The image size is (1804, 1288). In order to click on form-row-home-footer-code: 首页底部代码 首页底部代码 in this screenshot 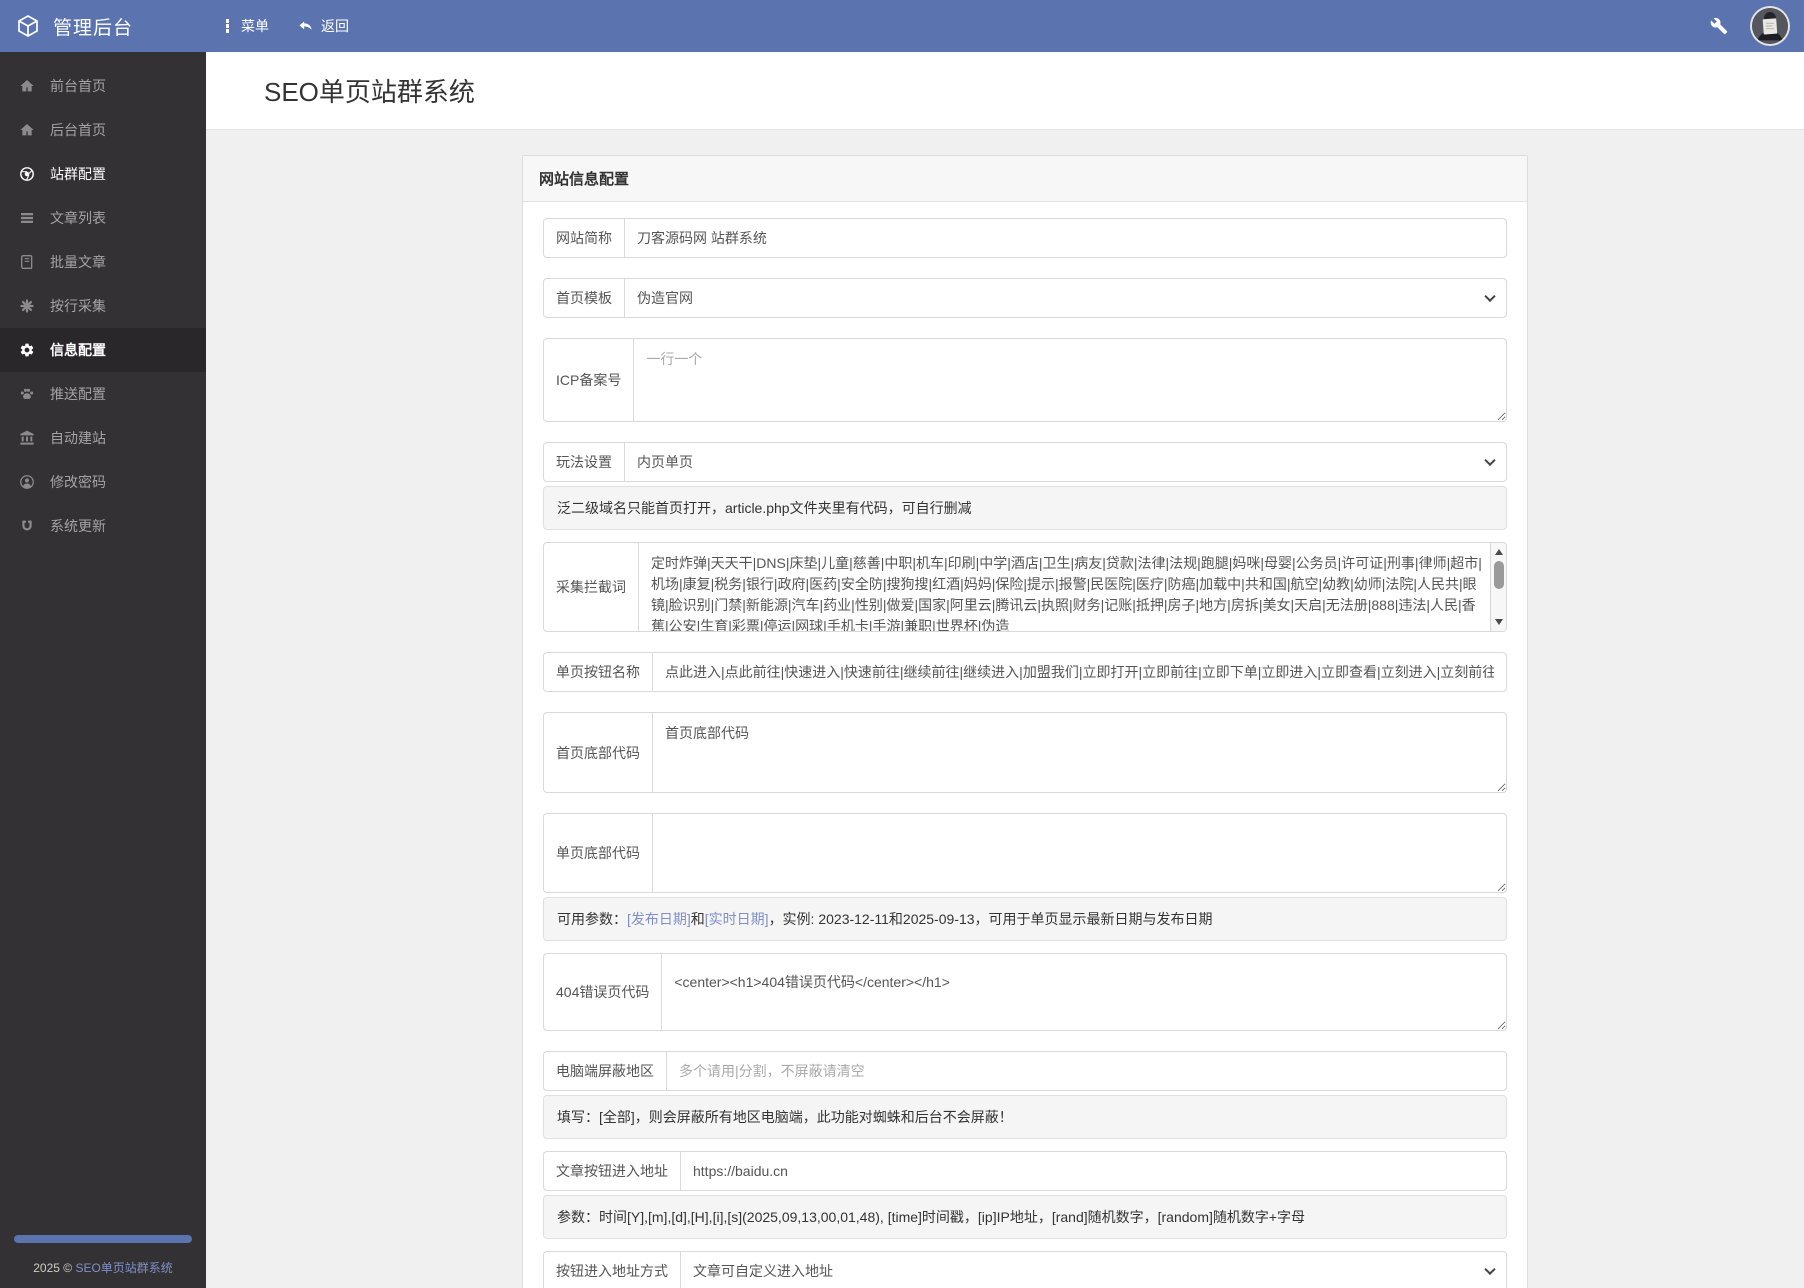, I will do `click(1025, 752)`.